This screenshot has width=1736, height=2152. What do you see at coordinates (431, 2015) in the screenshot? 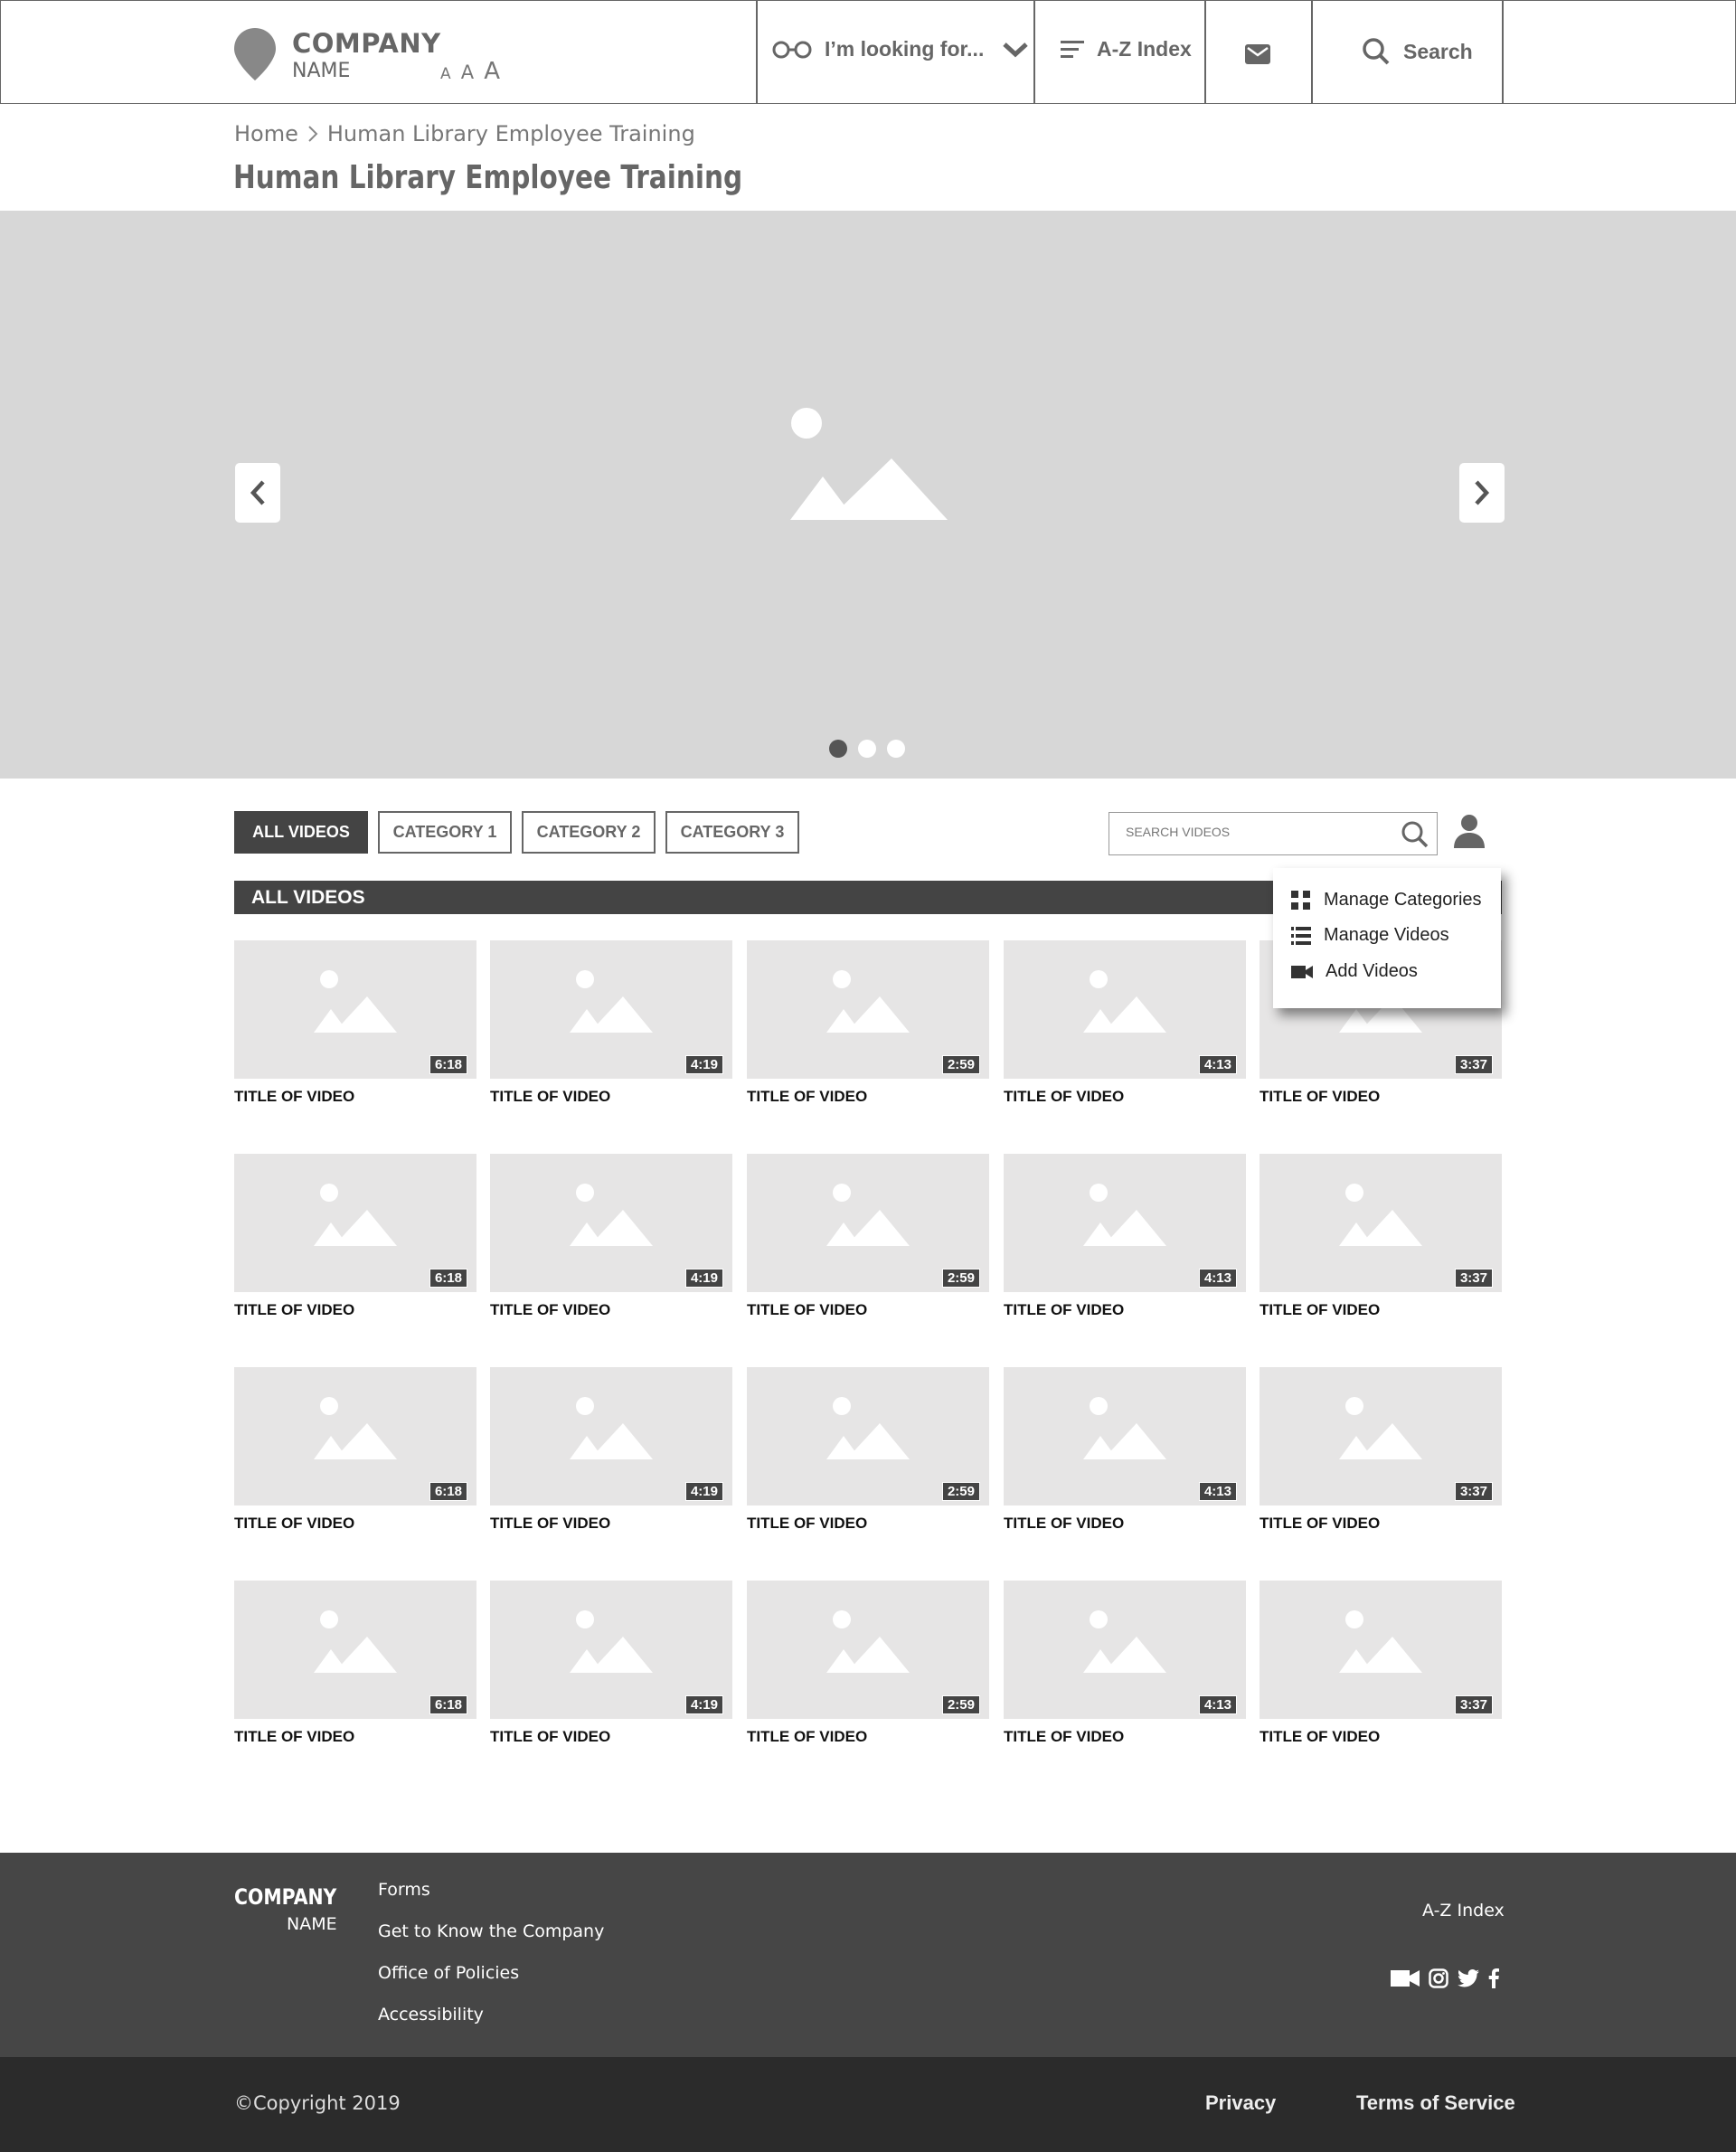
I see `footer-link-accessibility: Accessibility` at bounding box center [431, 2015].